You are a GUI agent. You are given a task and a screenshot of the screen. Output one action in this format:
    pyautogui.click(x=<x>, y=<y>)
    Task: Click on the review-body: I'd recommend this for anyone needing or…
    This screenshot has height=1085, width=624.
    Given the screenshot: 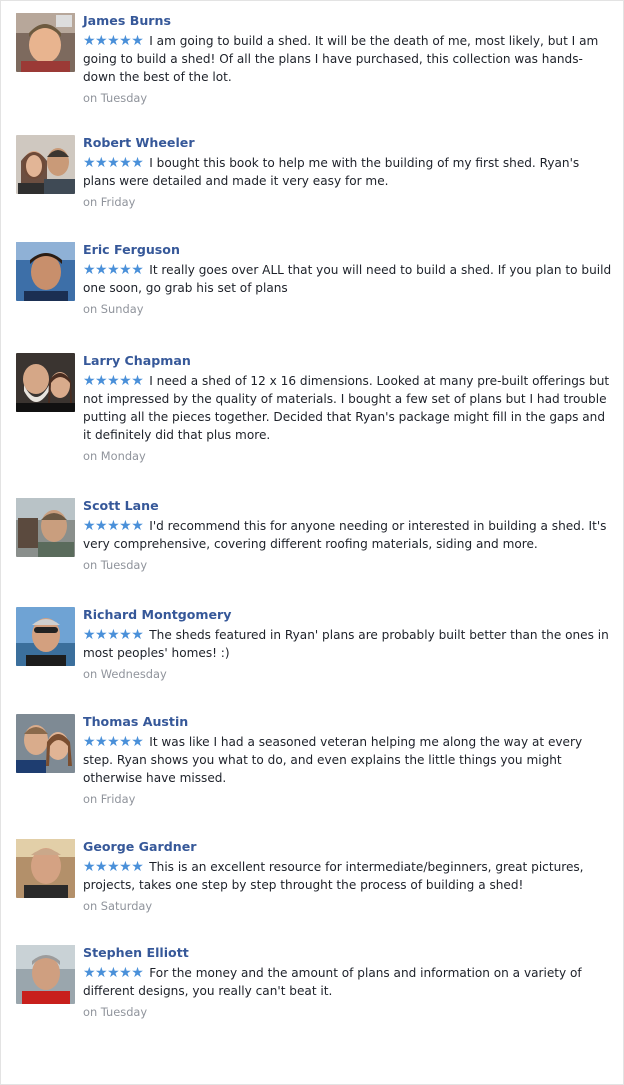 What is the action you would take?
    pyautogui.click(x=345, y=535)
    